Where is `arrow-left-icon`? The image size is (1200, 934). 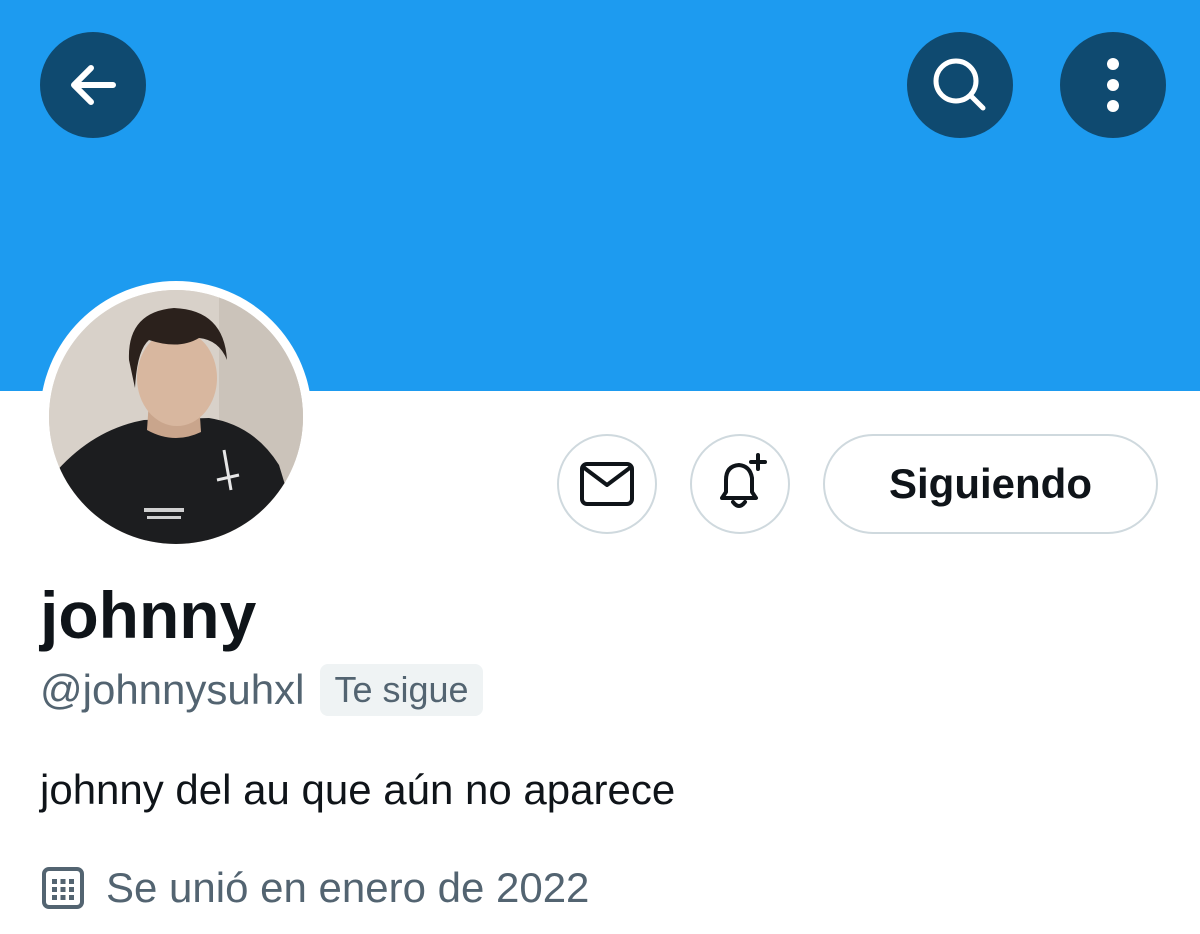
arrow-left-icon is located at coordinates (93, 85).